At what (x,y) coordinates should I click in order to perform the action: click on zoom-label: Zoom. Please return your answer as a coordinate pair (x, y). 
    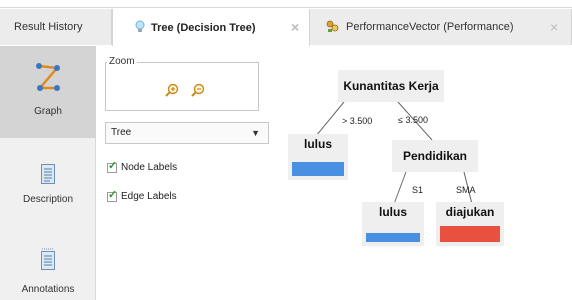
    Looking at the image, I should click on (122, 61).